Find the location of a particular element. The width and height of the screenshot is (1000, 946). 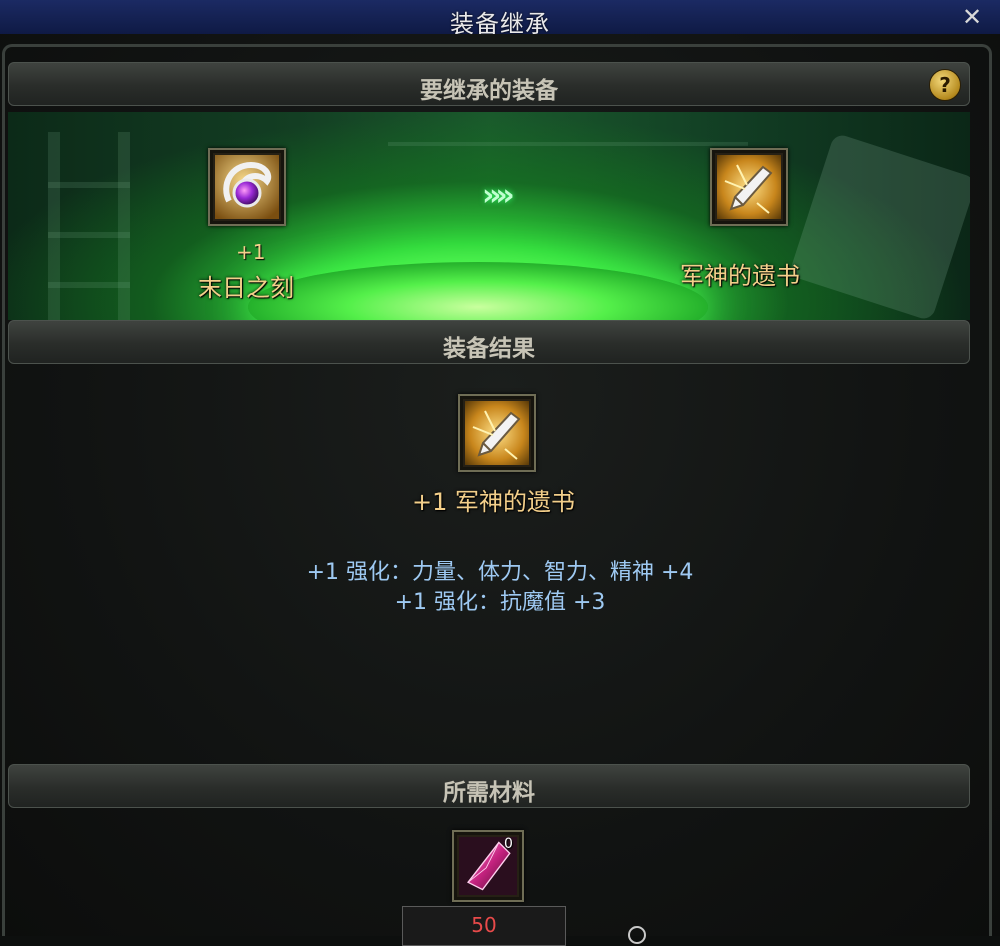

lab-shelf is located at coordinates (568, 144).